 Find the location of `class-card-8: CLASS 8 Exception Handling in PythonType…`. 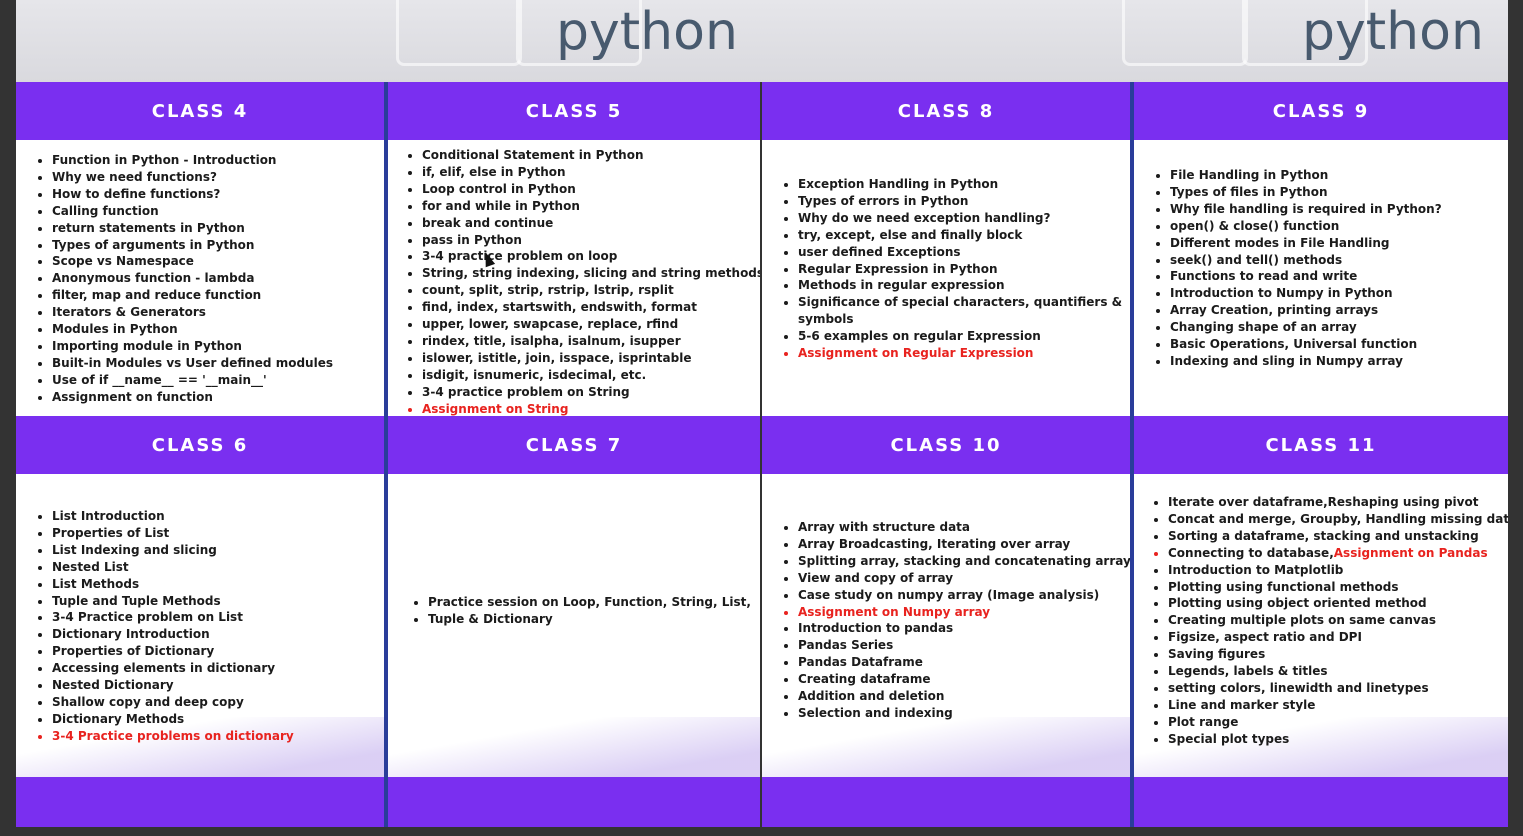

class-card-8: CLASS 8 Exception Handling in PythonType… is located at coordinates (946, 249).